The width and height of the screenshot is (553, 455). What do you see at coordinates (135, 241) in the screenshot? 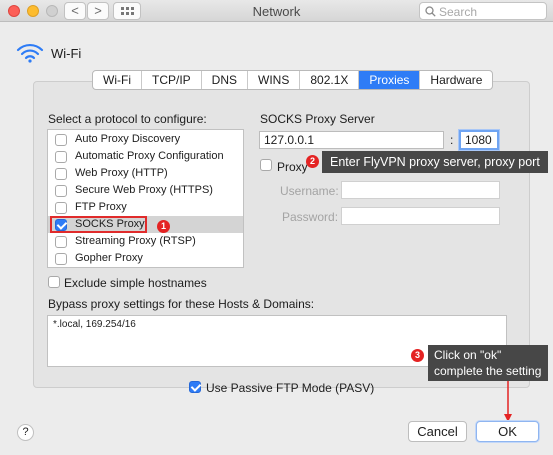
I see `protocol-label: Streaming Proxy (RTSP)` at bounding box center [135, 241].